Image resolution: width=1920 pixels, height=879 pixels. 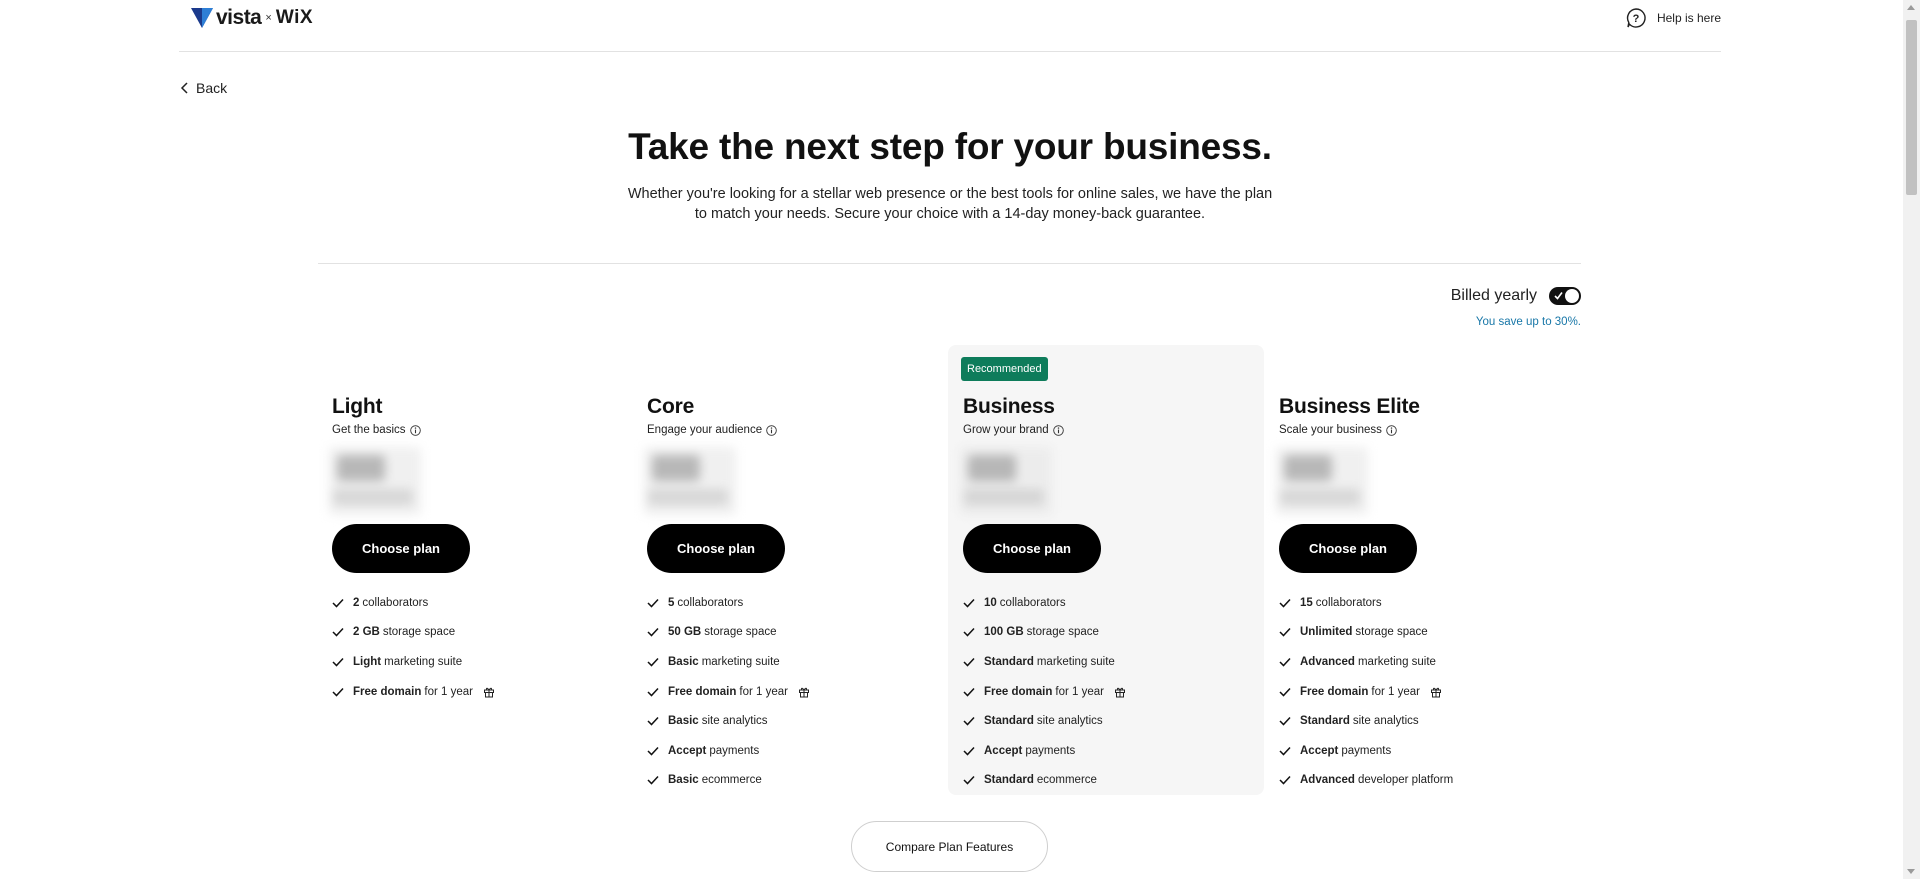 What do you see at coordinates (1327, 661) in the screenshot?
I see `feature-bold-text: Advanced` at bounding box center [1327, 661].